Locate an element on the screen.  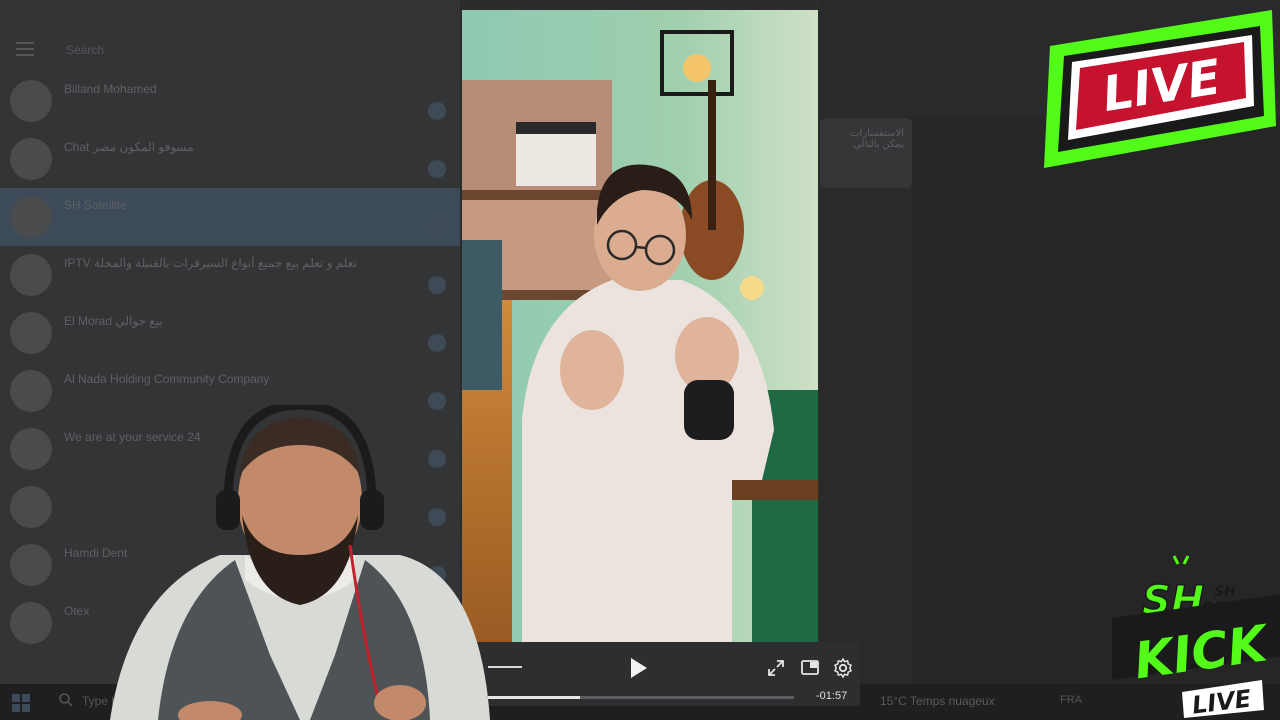
webcam-overlay is located at coordinates (300, 562).